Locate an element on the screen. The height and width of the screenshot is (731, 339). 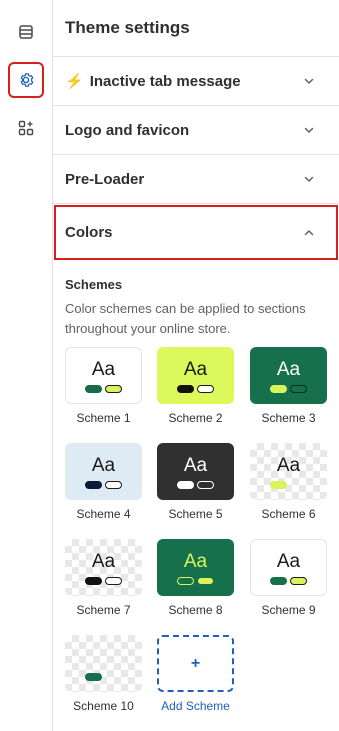
accordion-label: Colors is located at coordinates (89, 232).